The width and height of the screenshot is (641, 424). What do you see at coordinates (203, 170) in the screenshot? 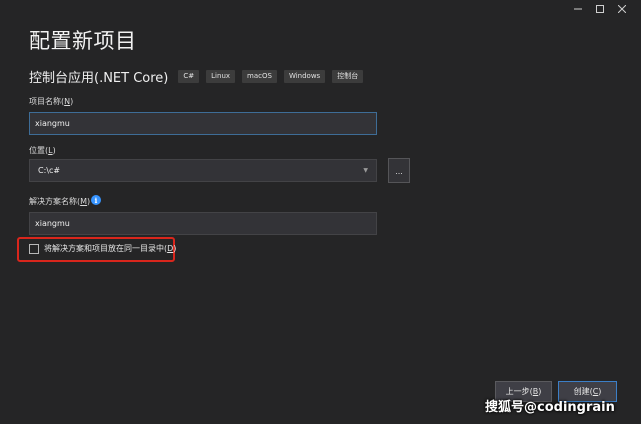
I see `location-select: C:\c# ▼` at bounding box center [203, 170].